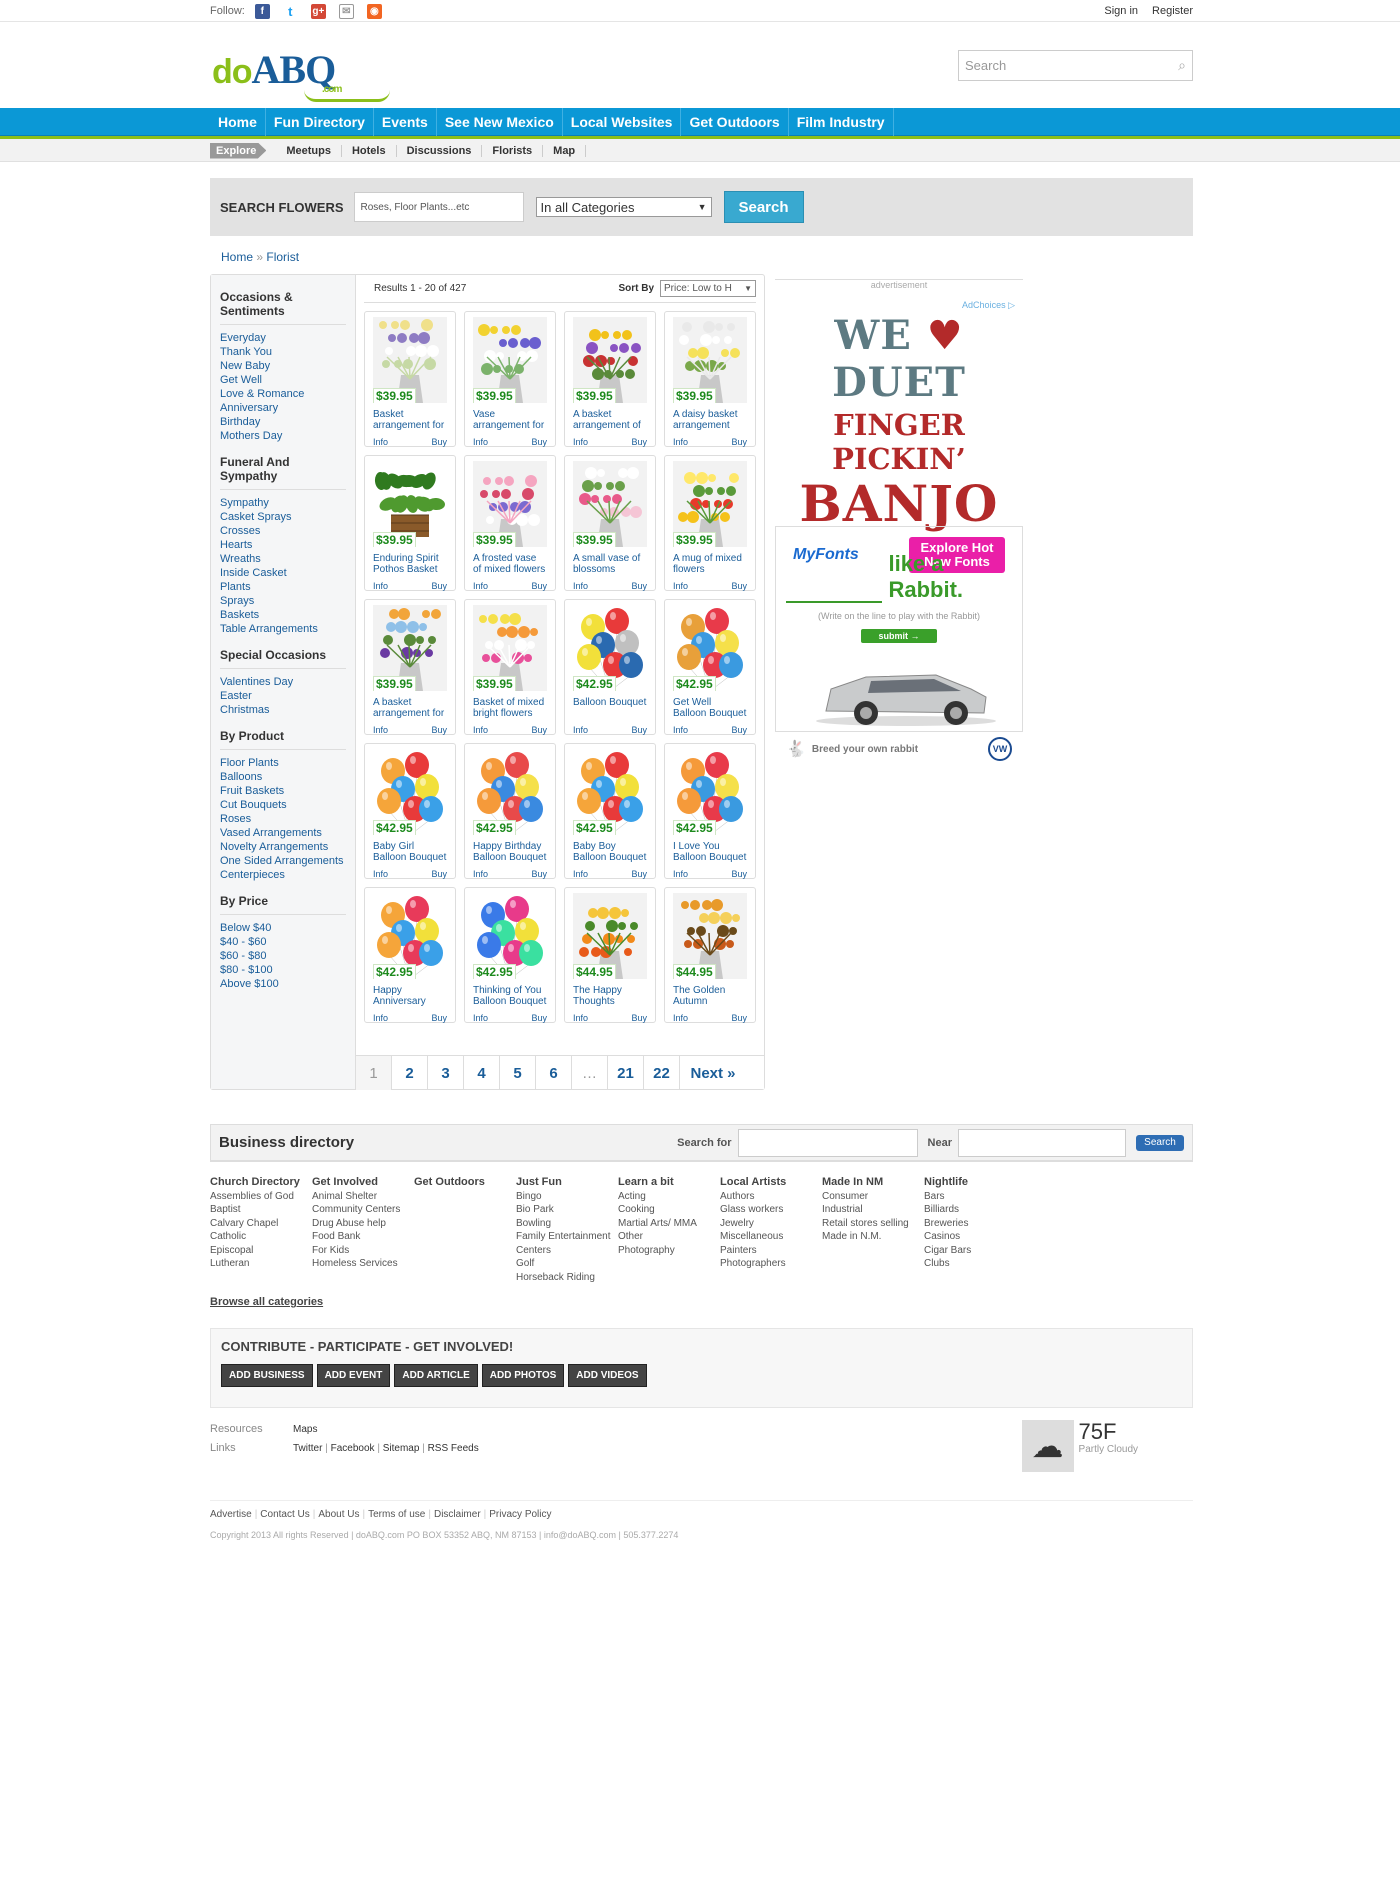  What do you see at coordinates (283, 601) in the screenshot?
I see `category-link: Sprays` at bounding box center [283, 601].